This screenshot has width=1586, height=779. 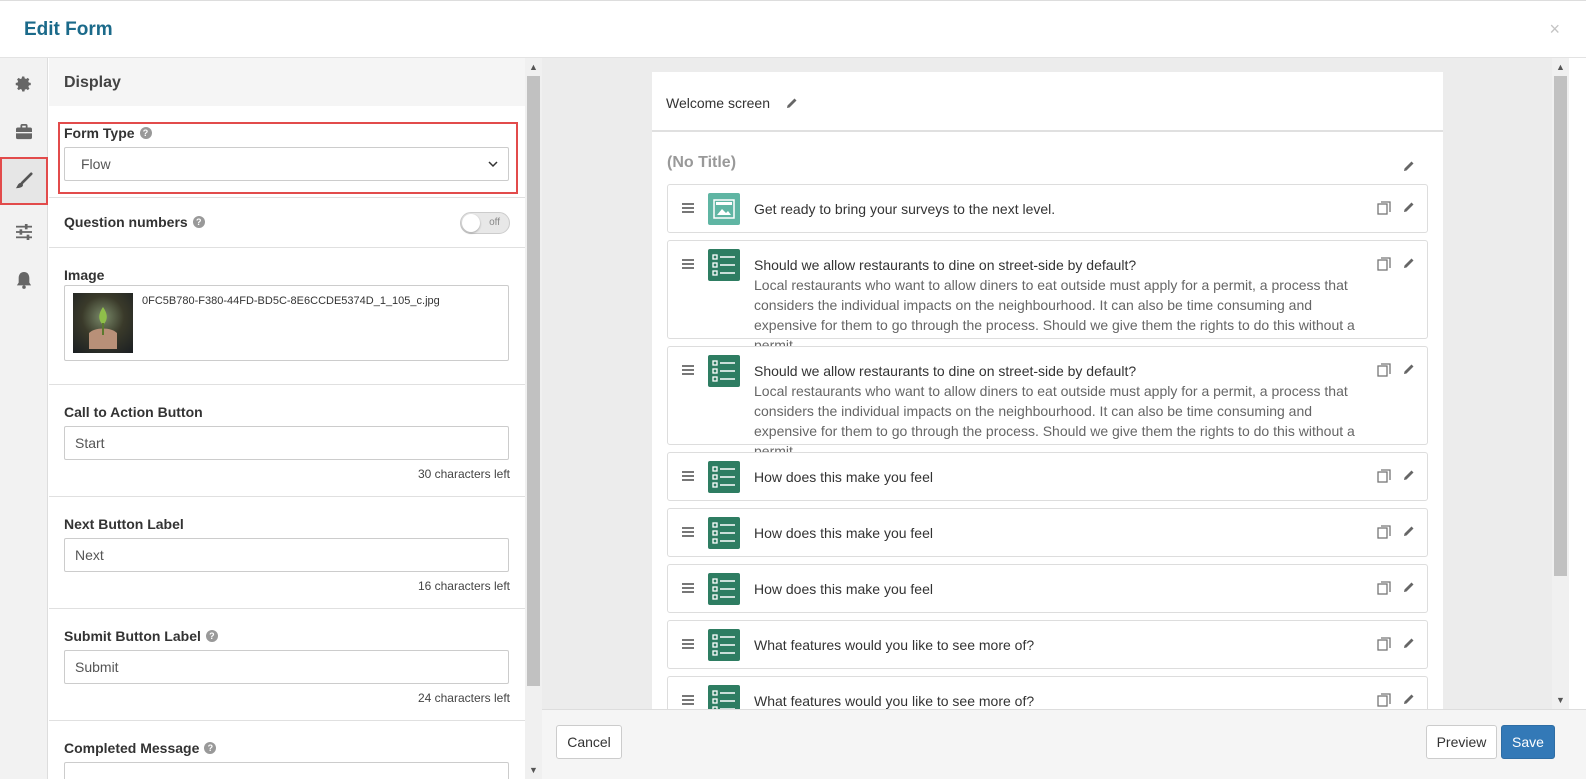 What do you see at coordinates (124, 524) in the screenshot?
I see `next-label: Next Button Label` at bounding box center [124, 524].